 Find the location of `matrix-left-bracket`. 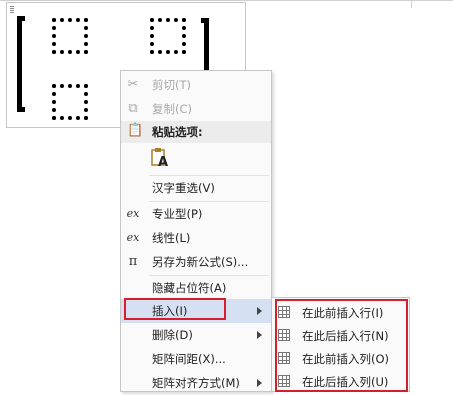

matrix-left-bracket is located at coordinates (21, 64).